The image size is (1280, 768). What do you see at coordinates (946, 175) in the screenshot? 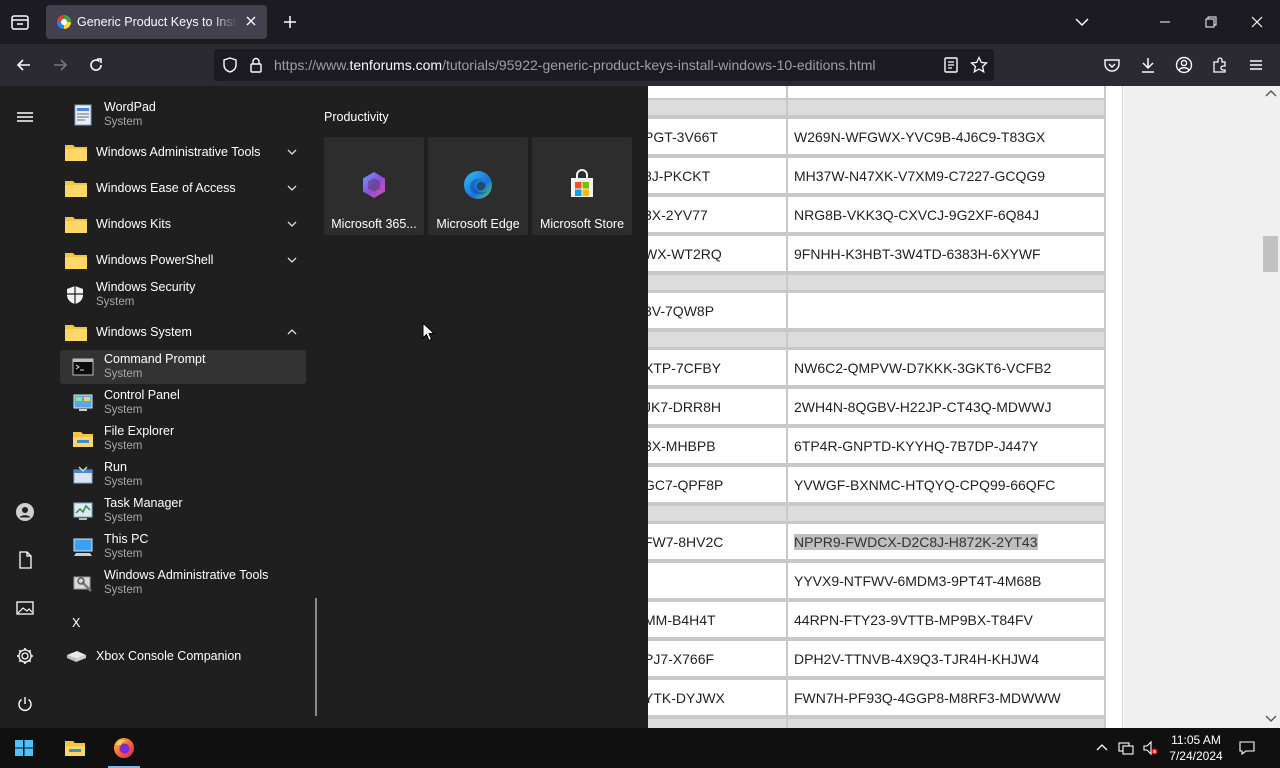
I see `table-cell-product-key: MH37W-N47XK-V7XM9-C7227-GCQG9` at bounding box center [946, 175].